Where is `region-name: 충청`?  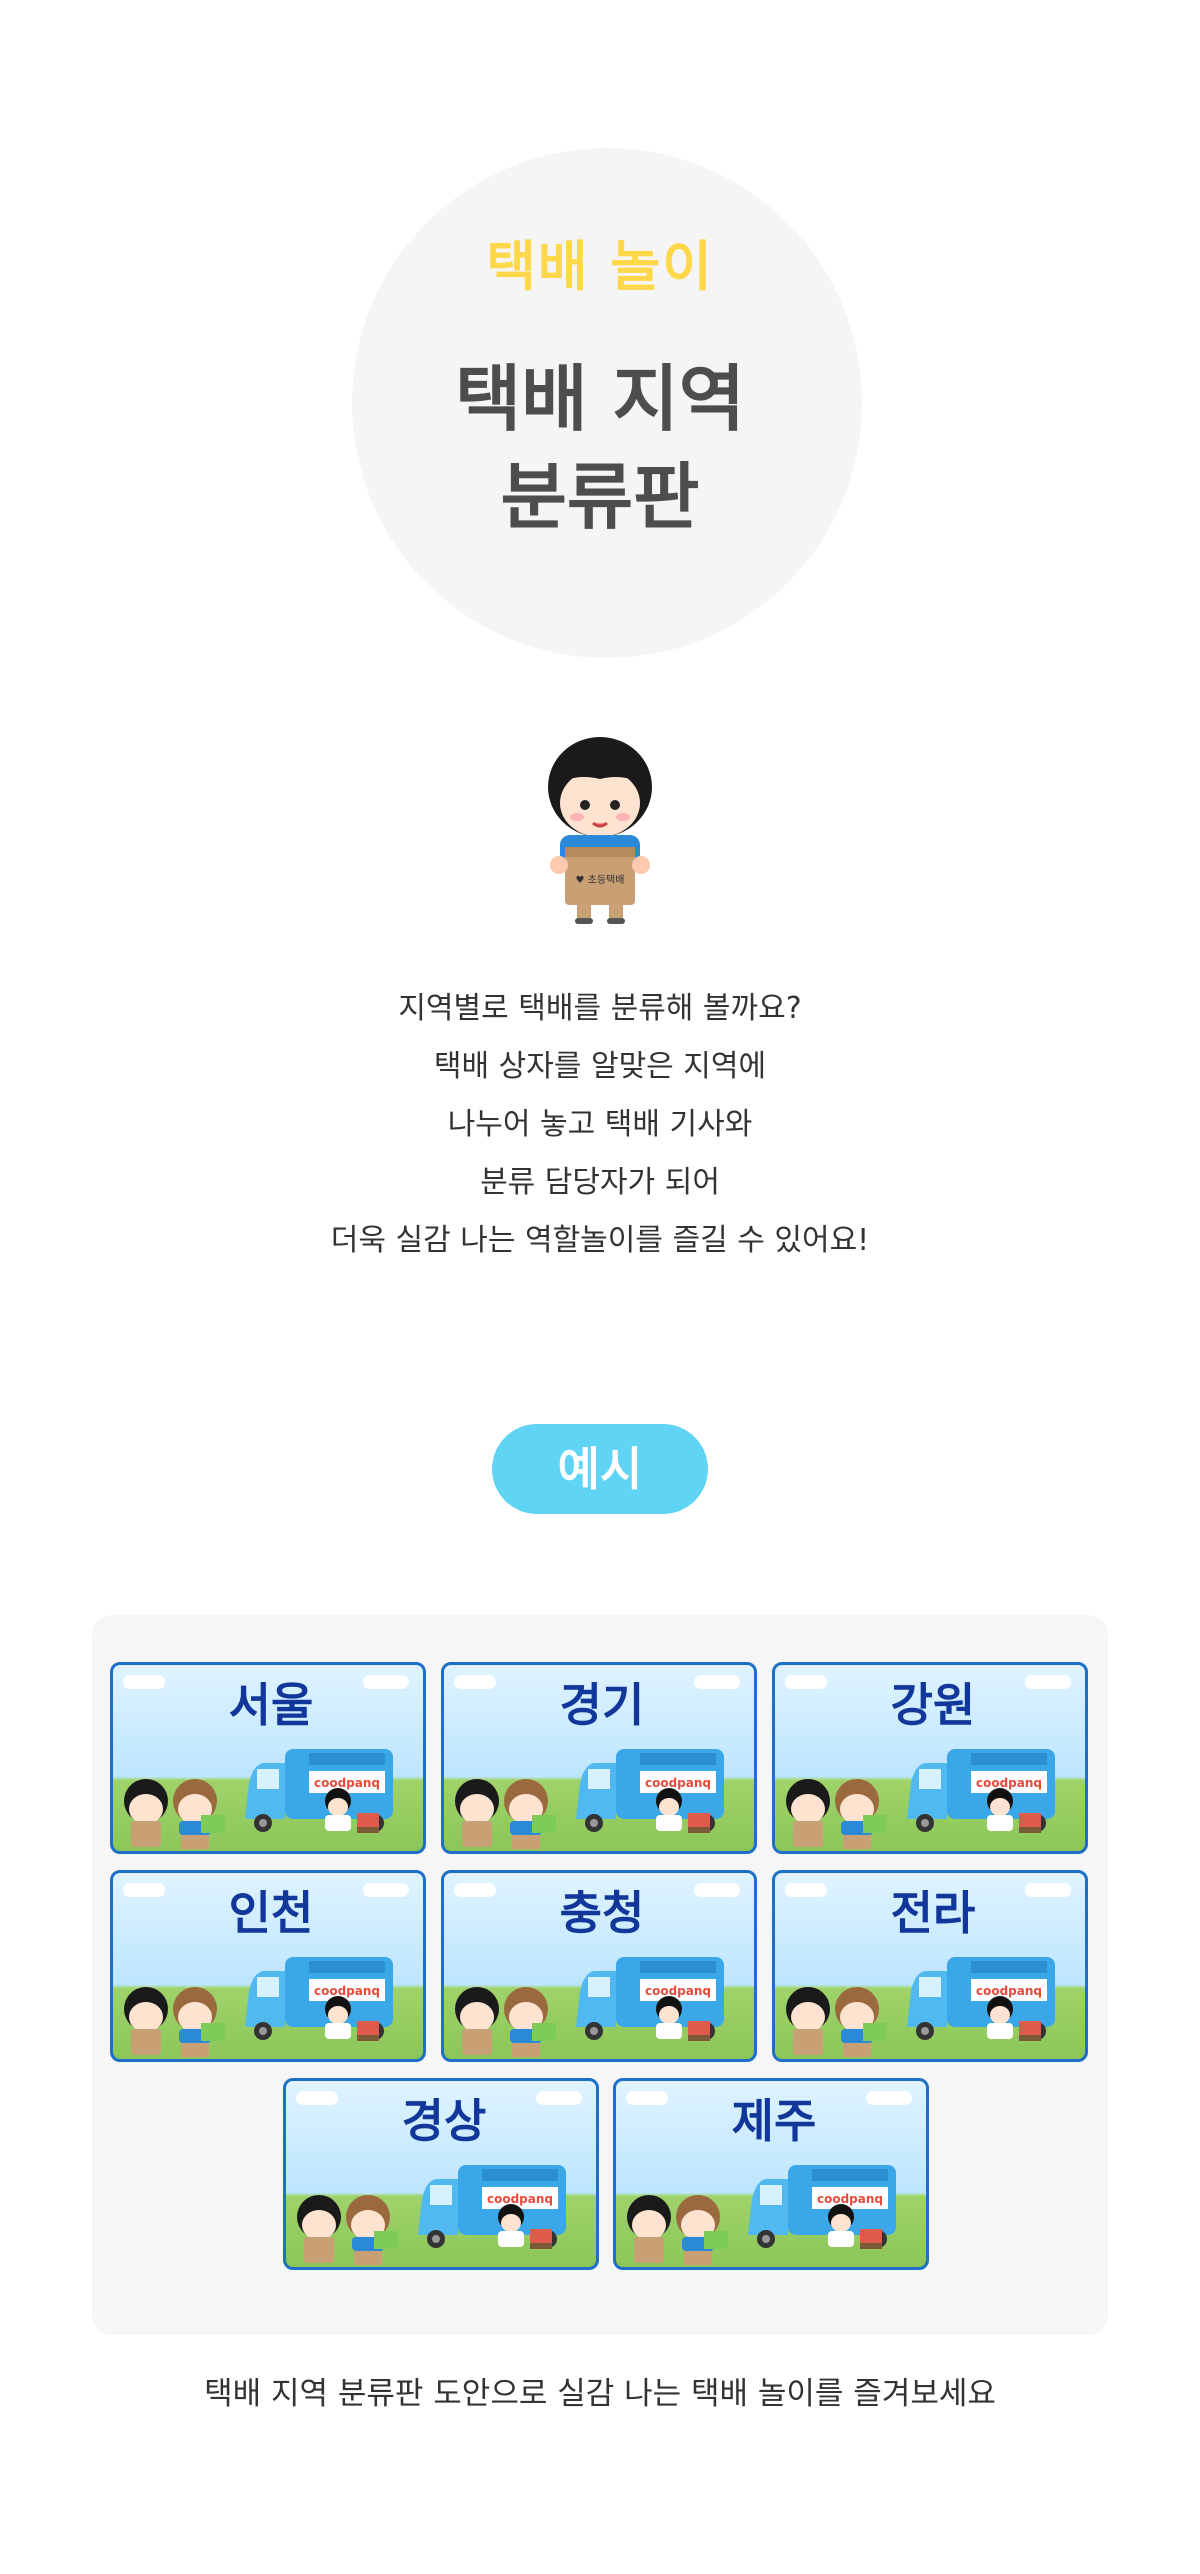 region-name: 충청 is located at coordinates (602, 1913).